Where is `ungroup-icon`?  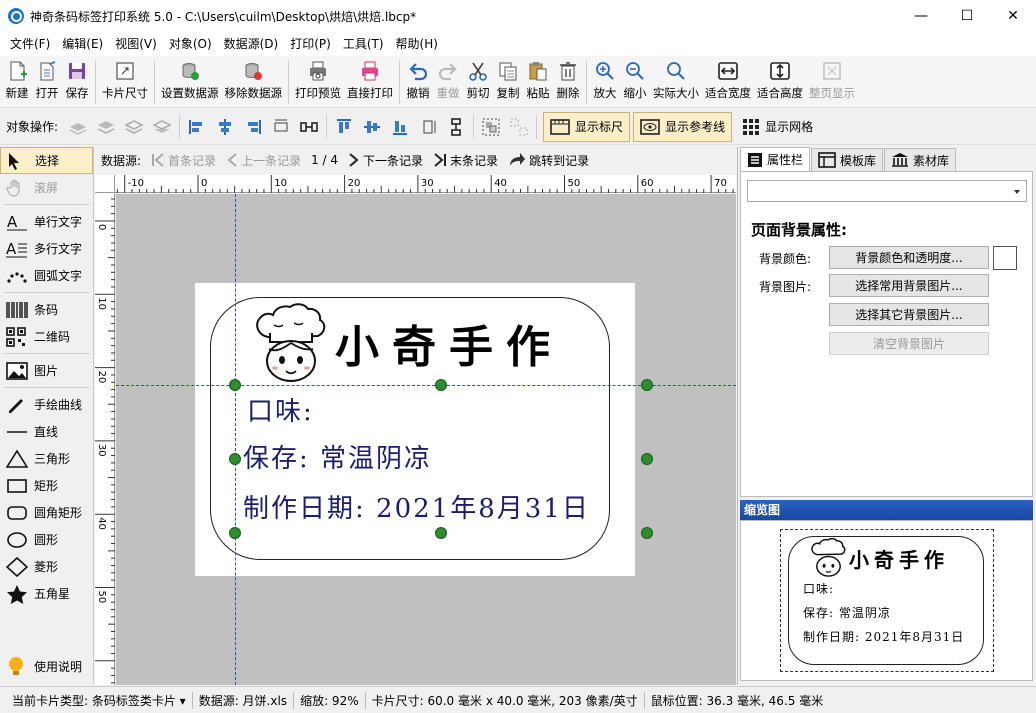
ungroup-icon is located at coordinates (519, 127).